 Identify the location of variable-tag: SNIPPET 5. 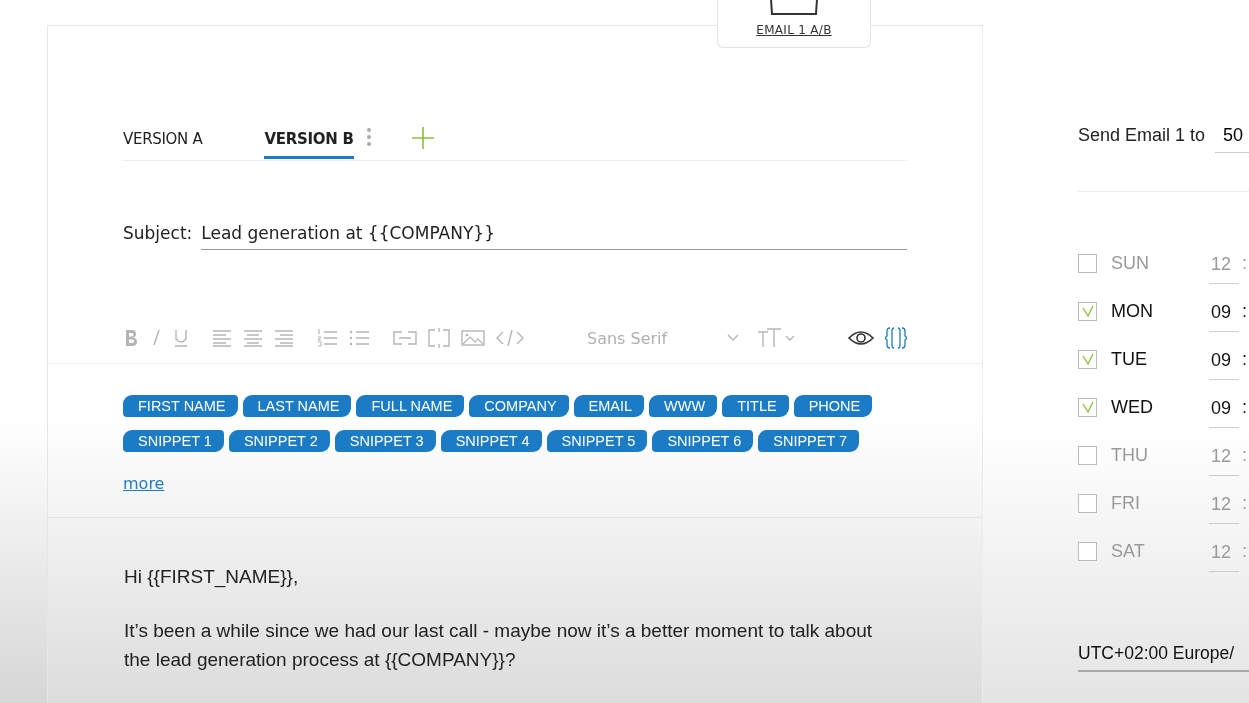
(597, 441).